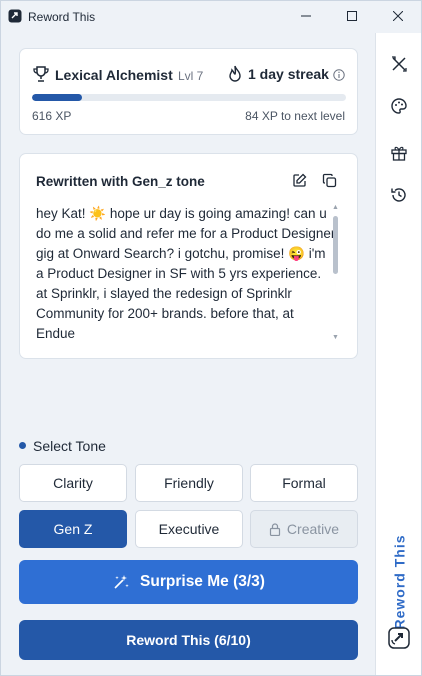 The image size is (422, 676). I want to click on sparkle-icon, so click(121, 582).